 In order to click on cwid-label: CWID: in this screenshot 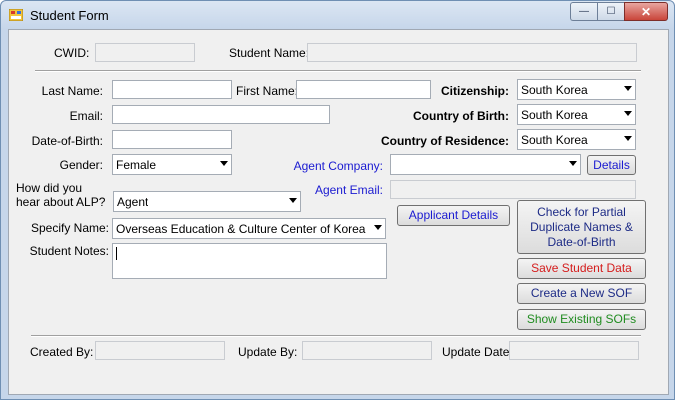, I will do `click(72, 53)`.